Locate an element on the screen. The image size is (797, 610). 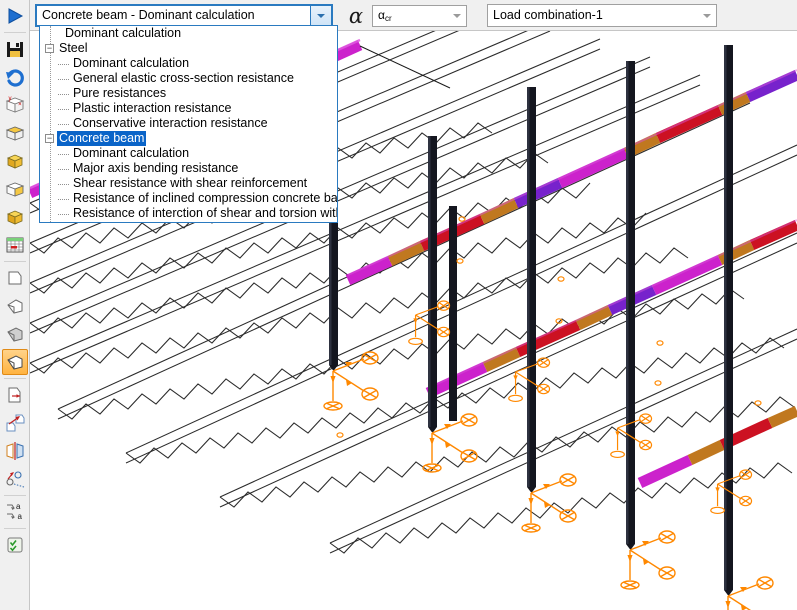
alpha-cr-subscript: cr is located at coordinates (388, 18).